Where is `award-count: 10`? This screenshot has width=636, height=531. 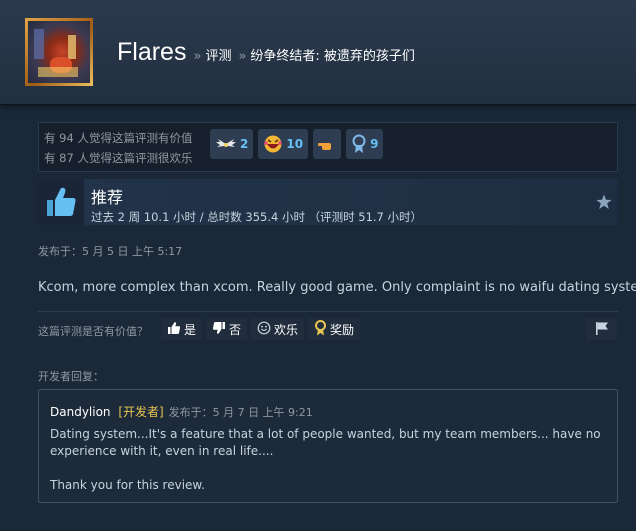
award-count: 10 is located at coordinates (295, 144).